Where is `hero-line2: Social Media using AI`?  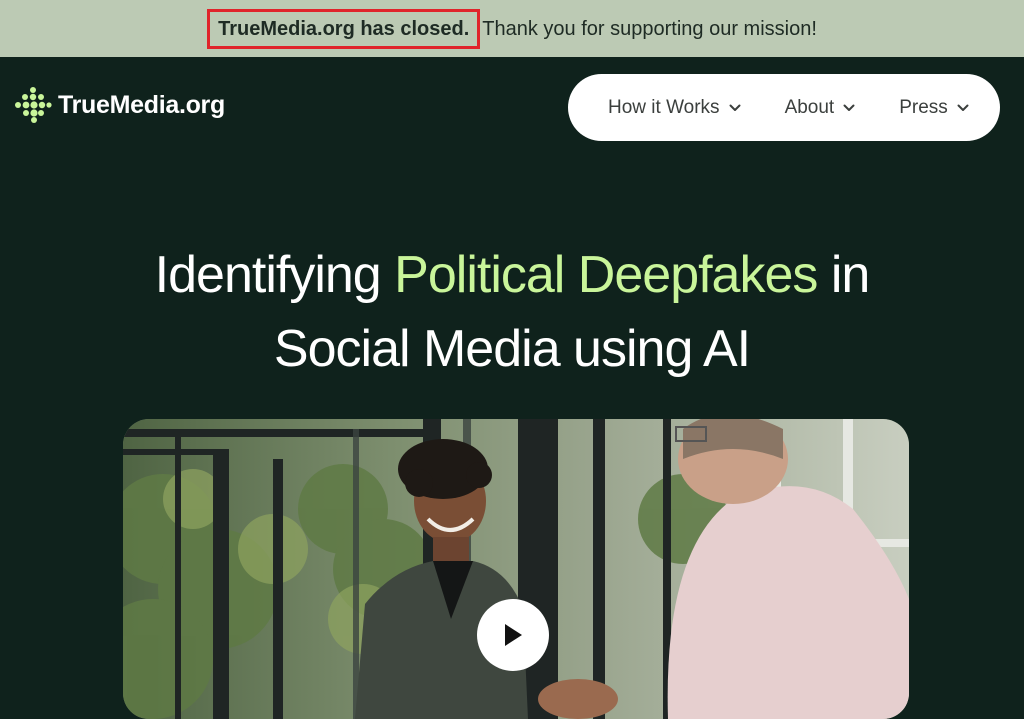
hero-line2: Social Media using AI is located at coordinates (512, 349).